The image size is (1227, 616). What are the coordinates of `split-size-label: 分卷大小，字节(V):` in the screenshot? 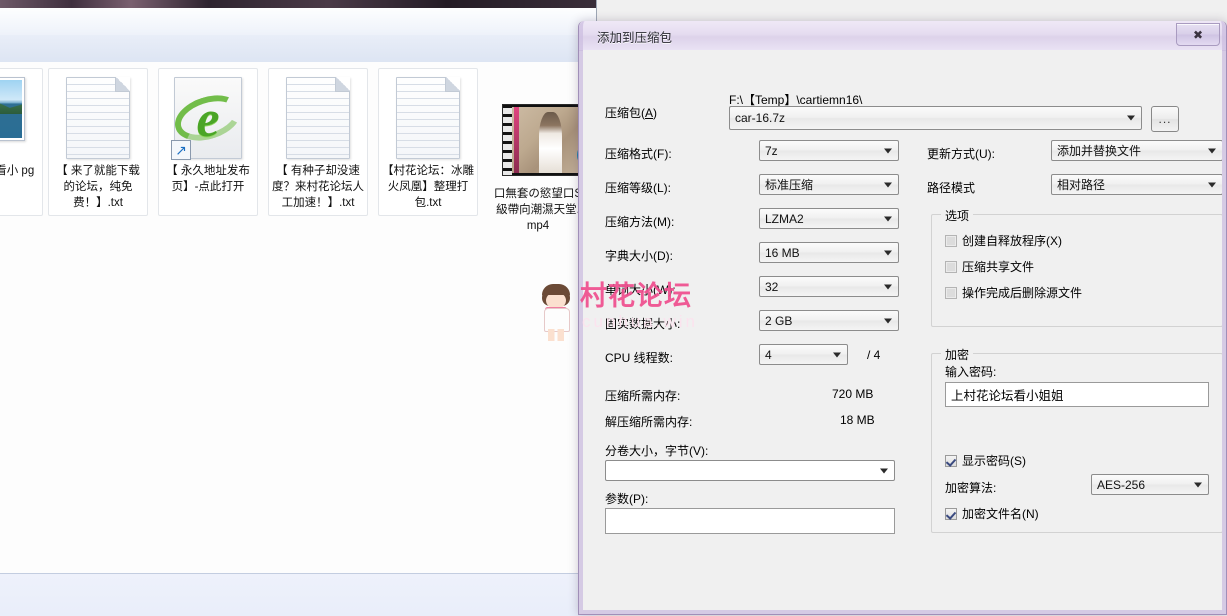 It's located at (657, 451).